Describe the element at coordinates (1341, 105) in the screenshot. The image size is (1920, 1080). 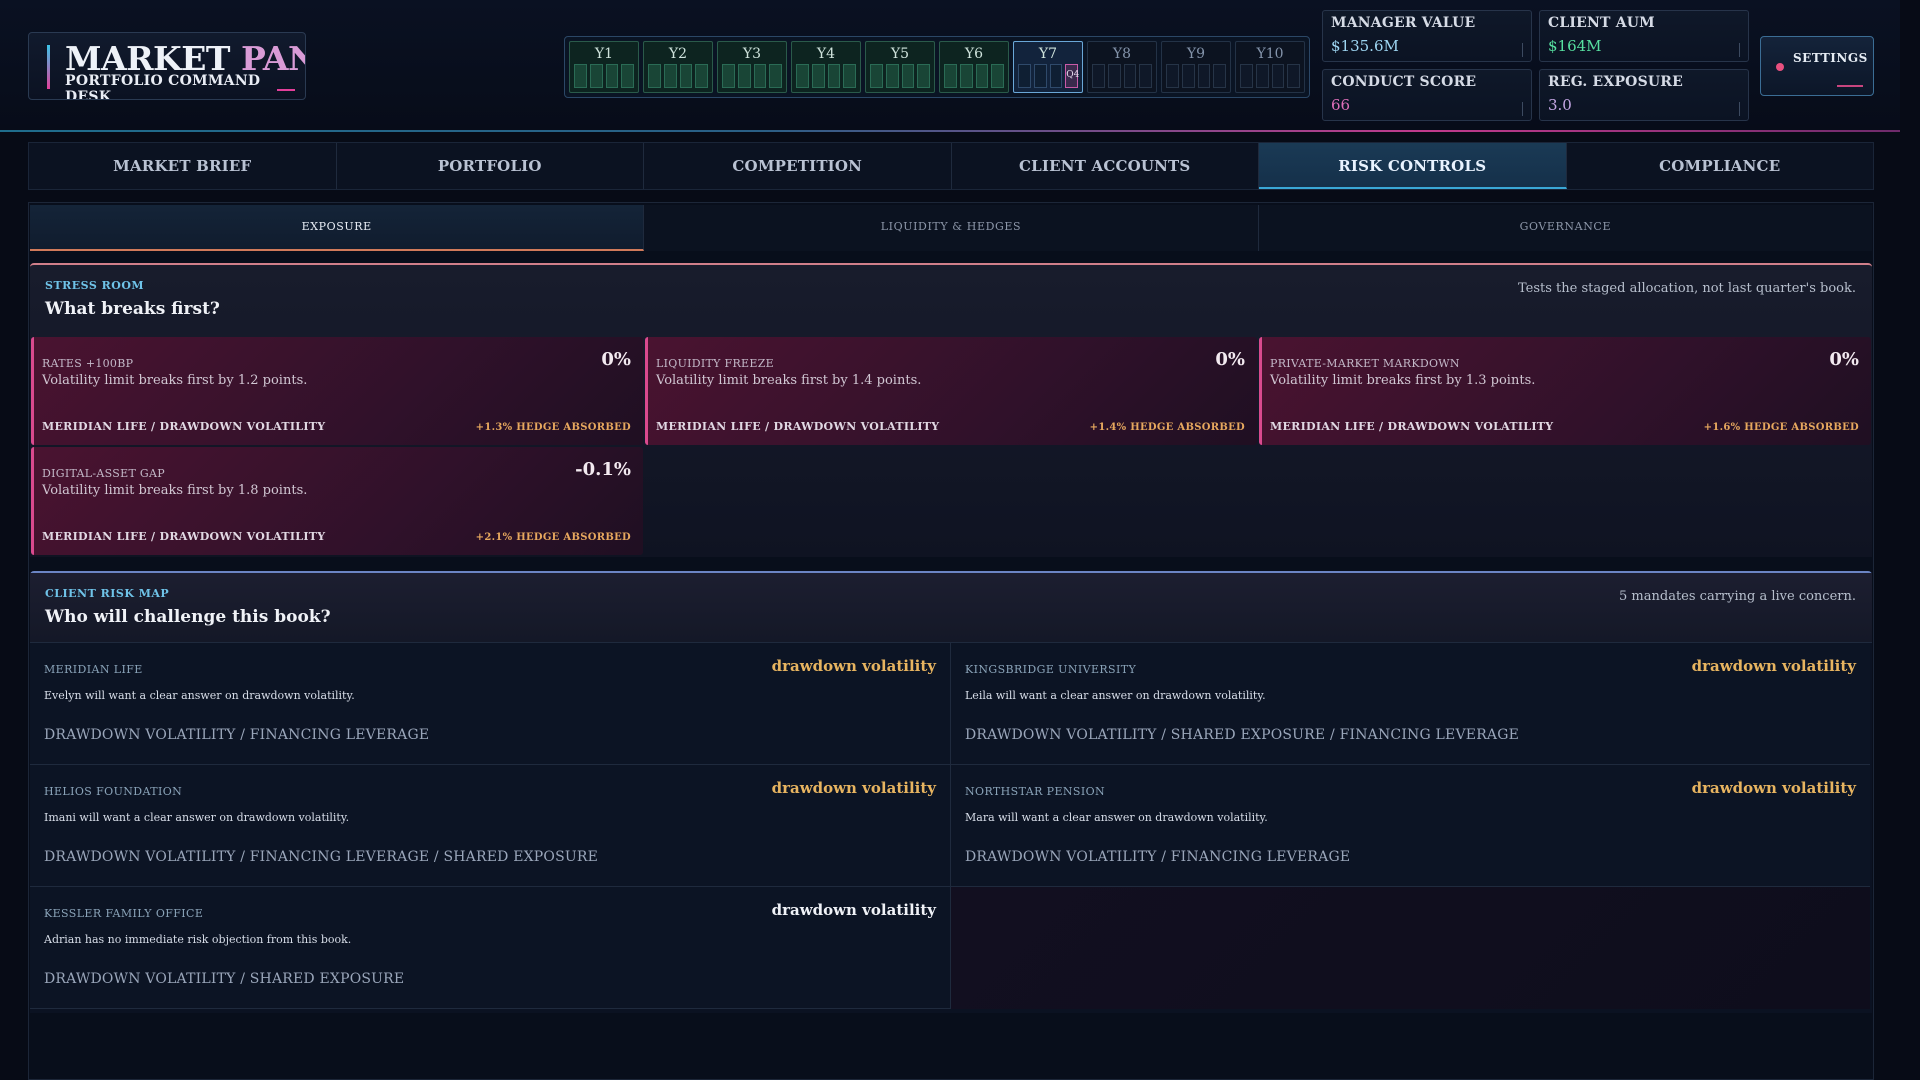
I see `stat-value: 66` at that location.